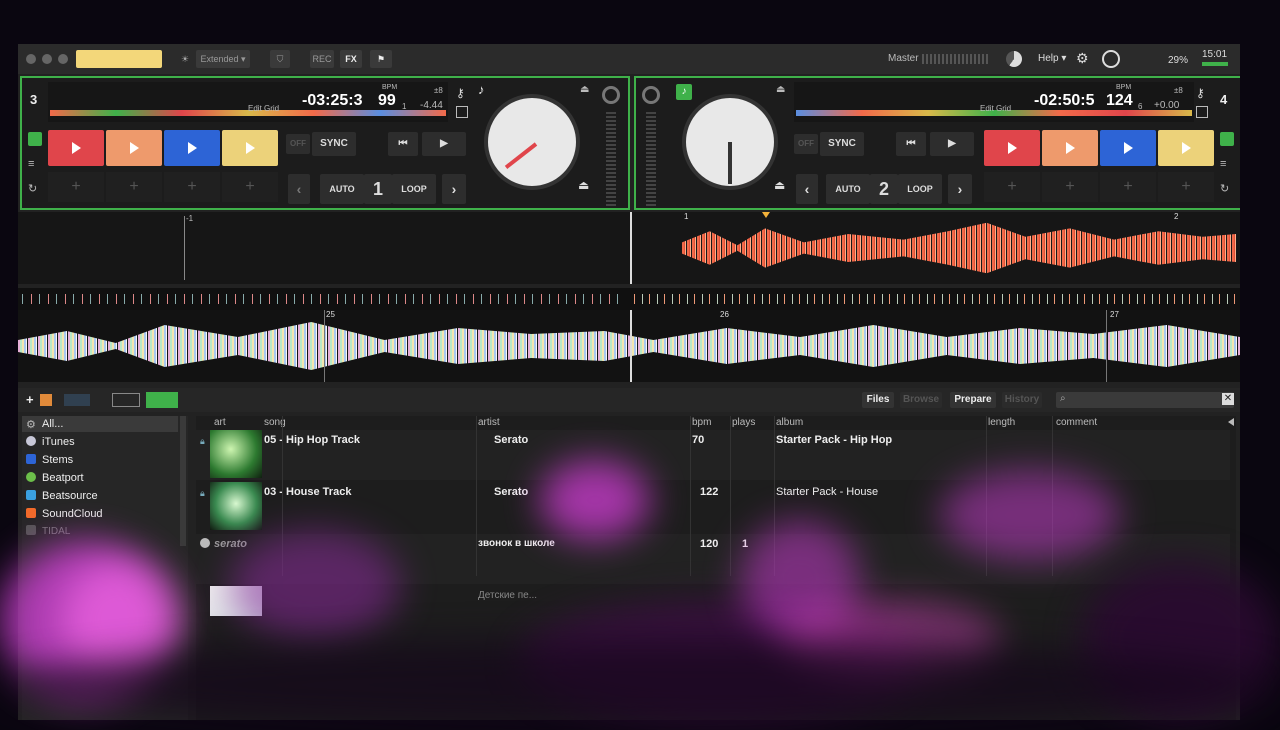  Describe the element at coordinates (743, 423) in the screenshot. I see `column-header-plays: plays` at that location.